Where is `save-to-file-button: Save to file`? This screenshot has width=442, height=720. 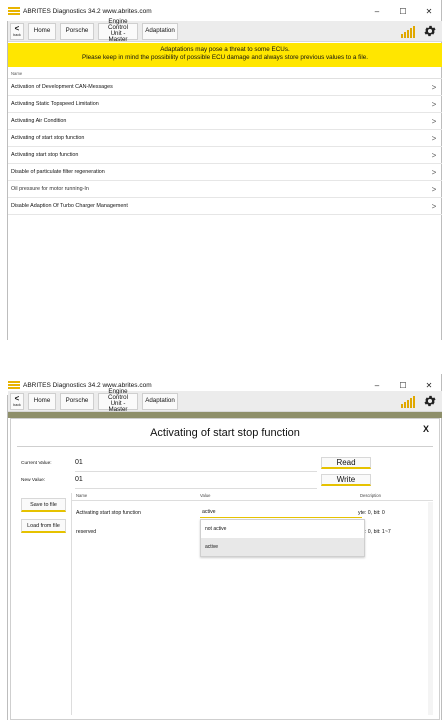
save-to-file-button: Save to file is located at coordinates (43, 505).